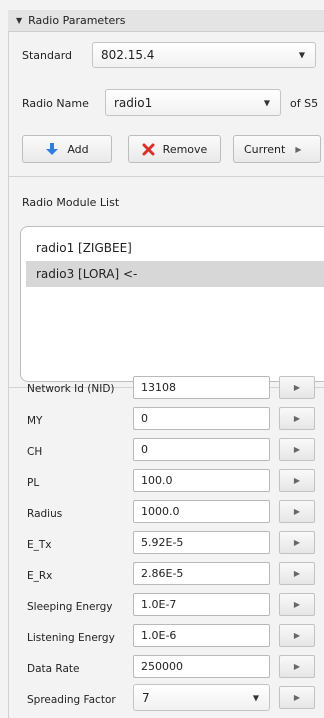  What do you see at coordinates (175, 248) in the screenshot?
I see `list-item: radio1 [ZIGBEE]` at bounding box center [175, 248].